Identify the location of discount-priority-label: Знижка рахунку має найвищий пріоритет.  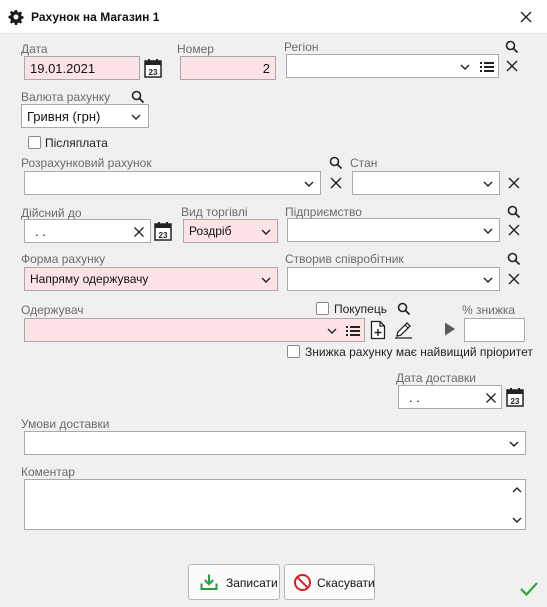
(419, 352).